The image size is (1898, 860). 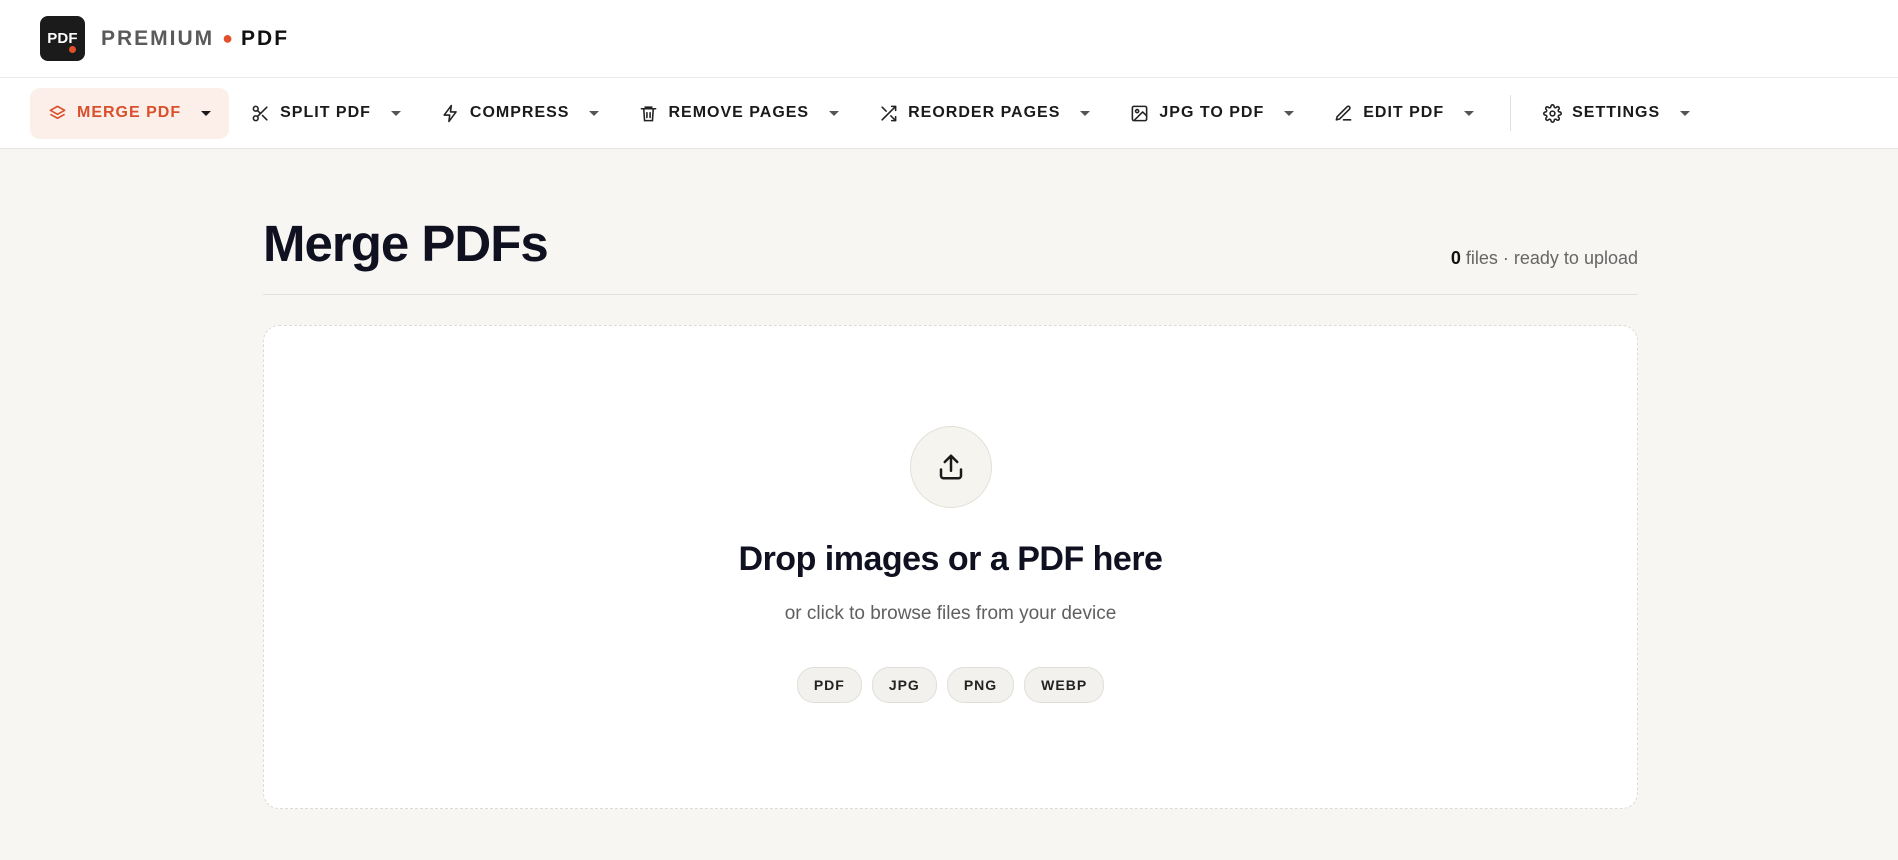 What do you see at coordinates (904, 685) in the screenshot?
I see `format-chip-jpg: JPG` at bounding box center [904, 685].